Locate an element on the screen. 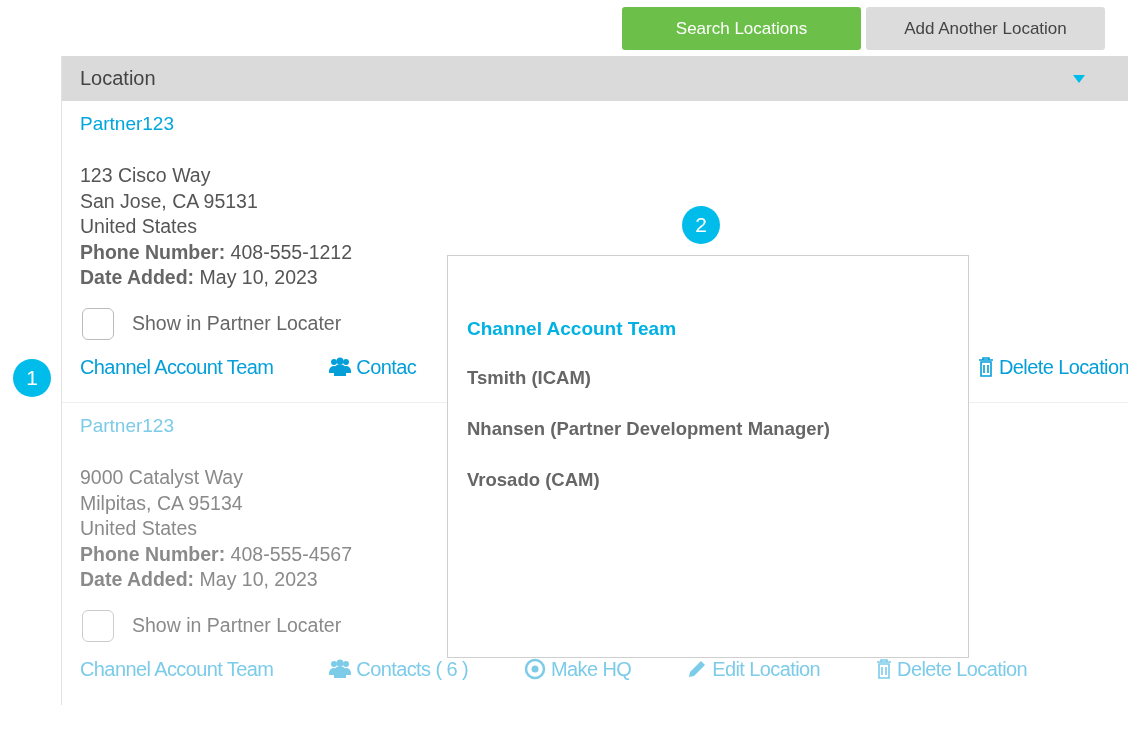  trash-icon is located at coordinates (986, 367).